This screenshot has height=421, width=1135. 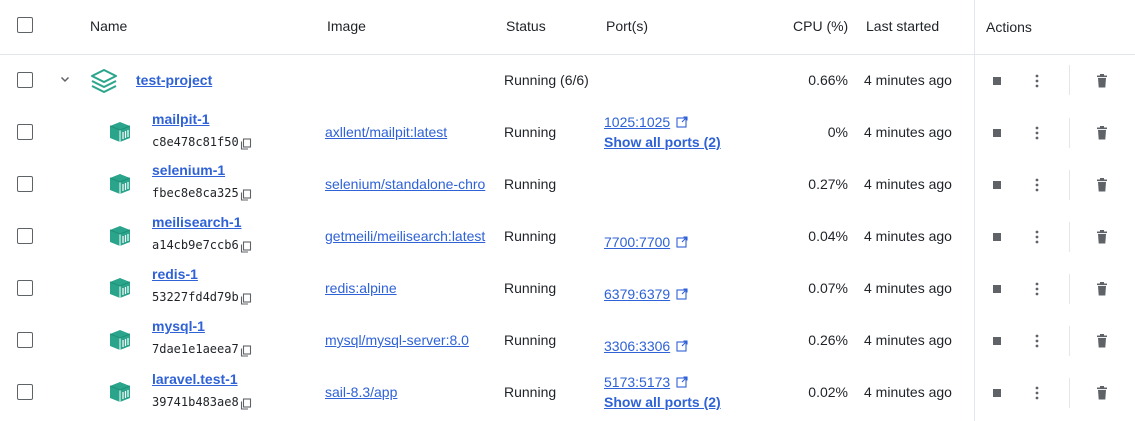 I want to click on container-id: 7dae1e1aeea7, so click(x=195, y=349).